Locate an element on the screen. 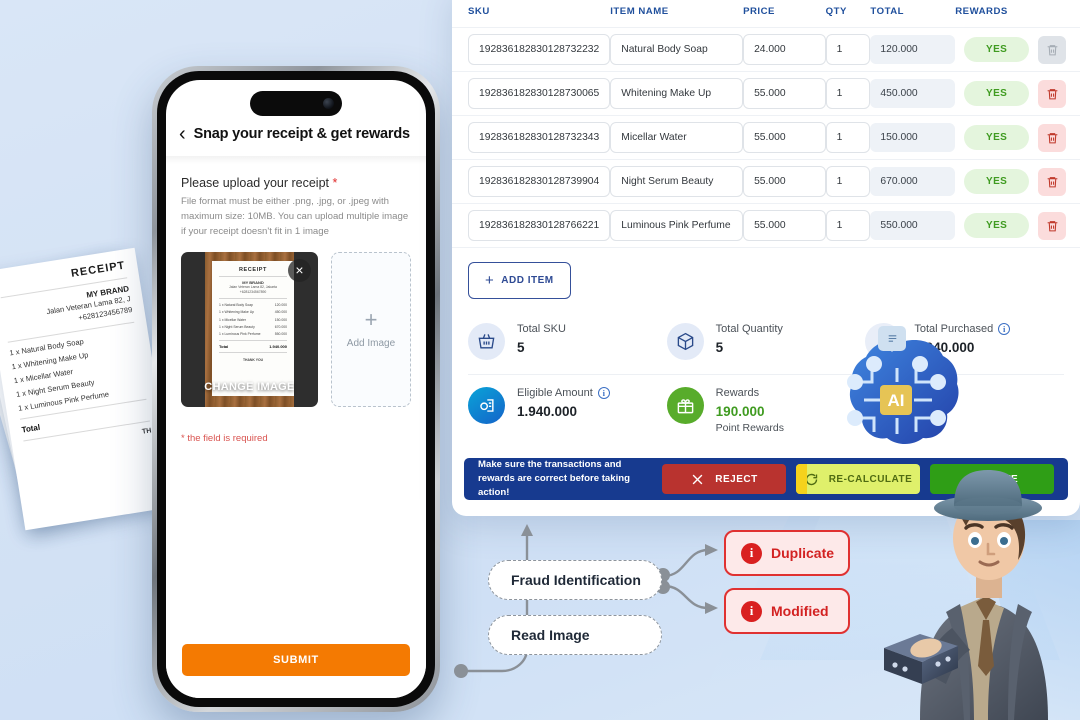  thumb-receipt-phone: +6281234567890 is located at coordinates (253, 292).